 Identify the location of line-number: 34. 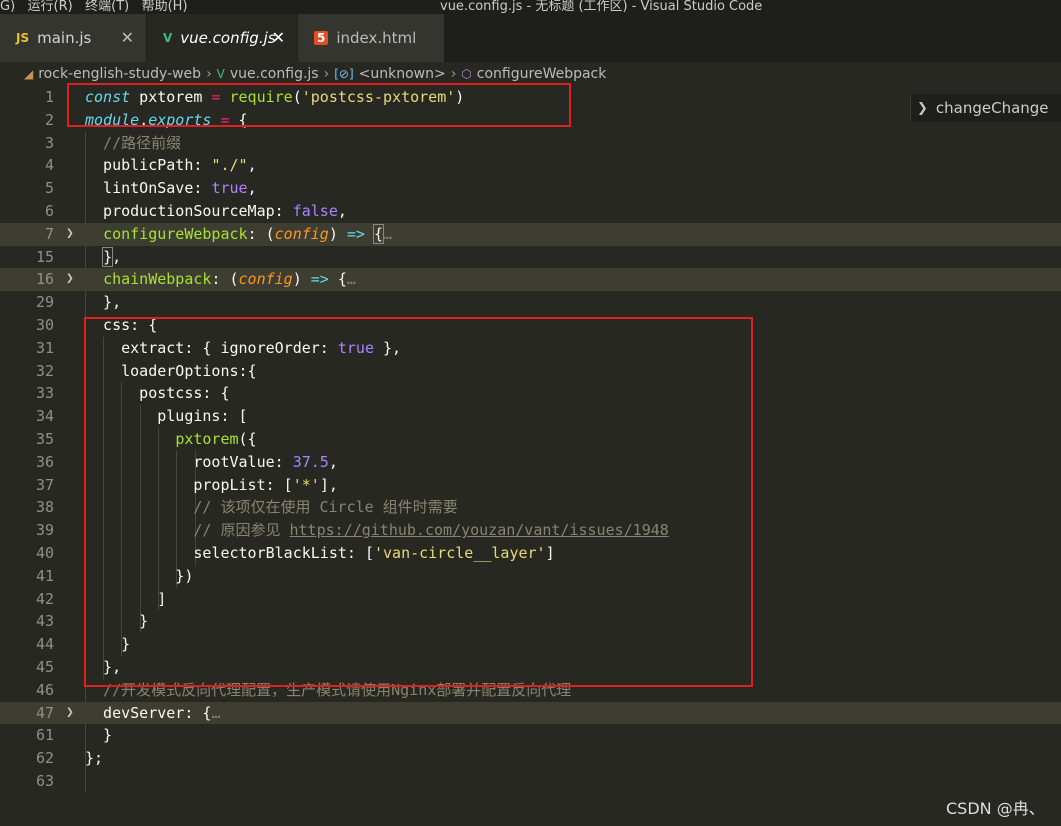
(44, 416).